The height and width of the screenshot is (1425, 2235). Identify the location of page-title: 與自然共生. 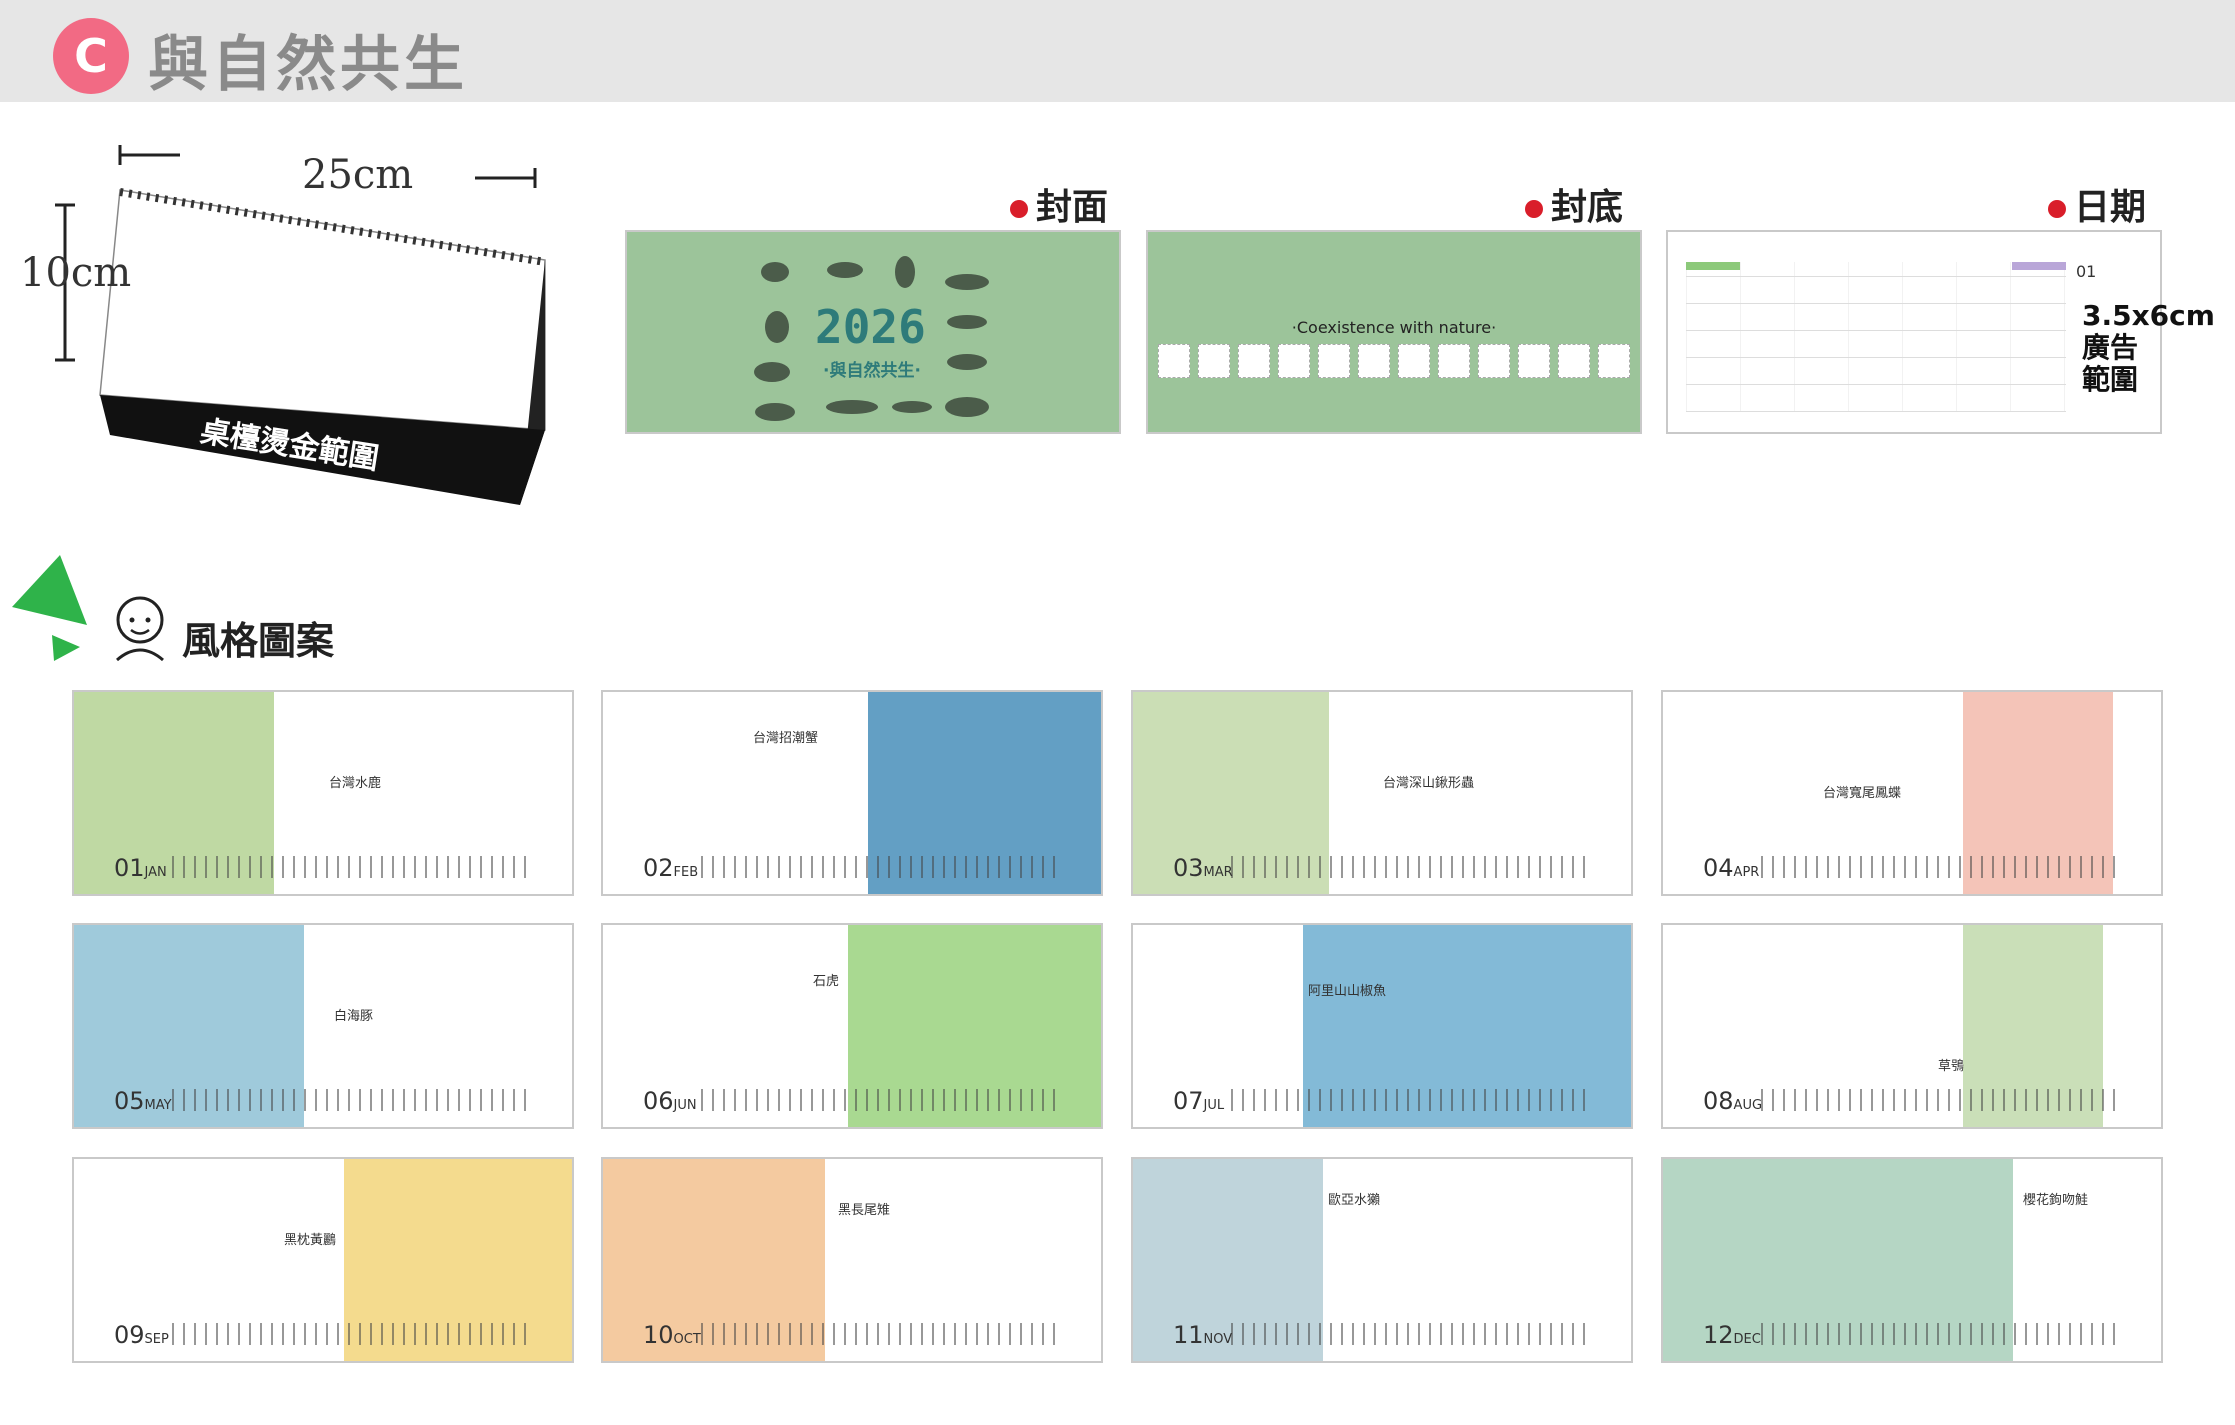
(308, 65).